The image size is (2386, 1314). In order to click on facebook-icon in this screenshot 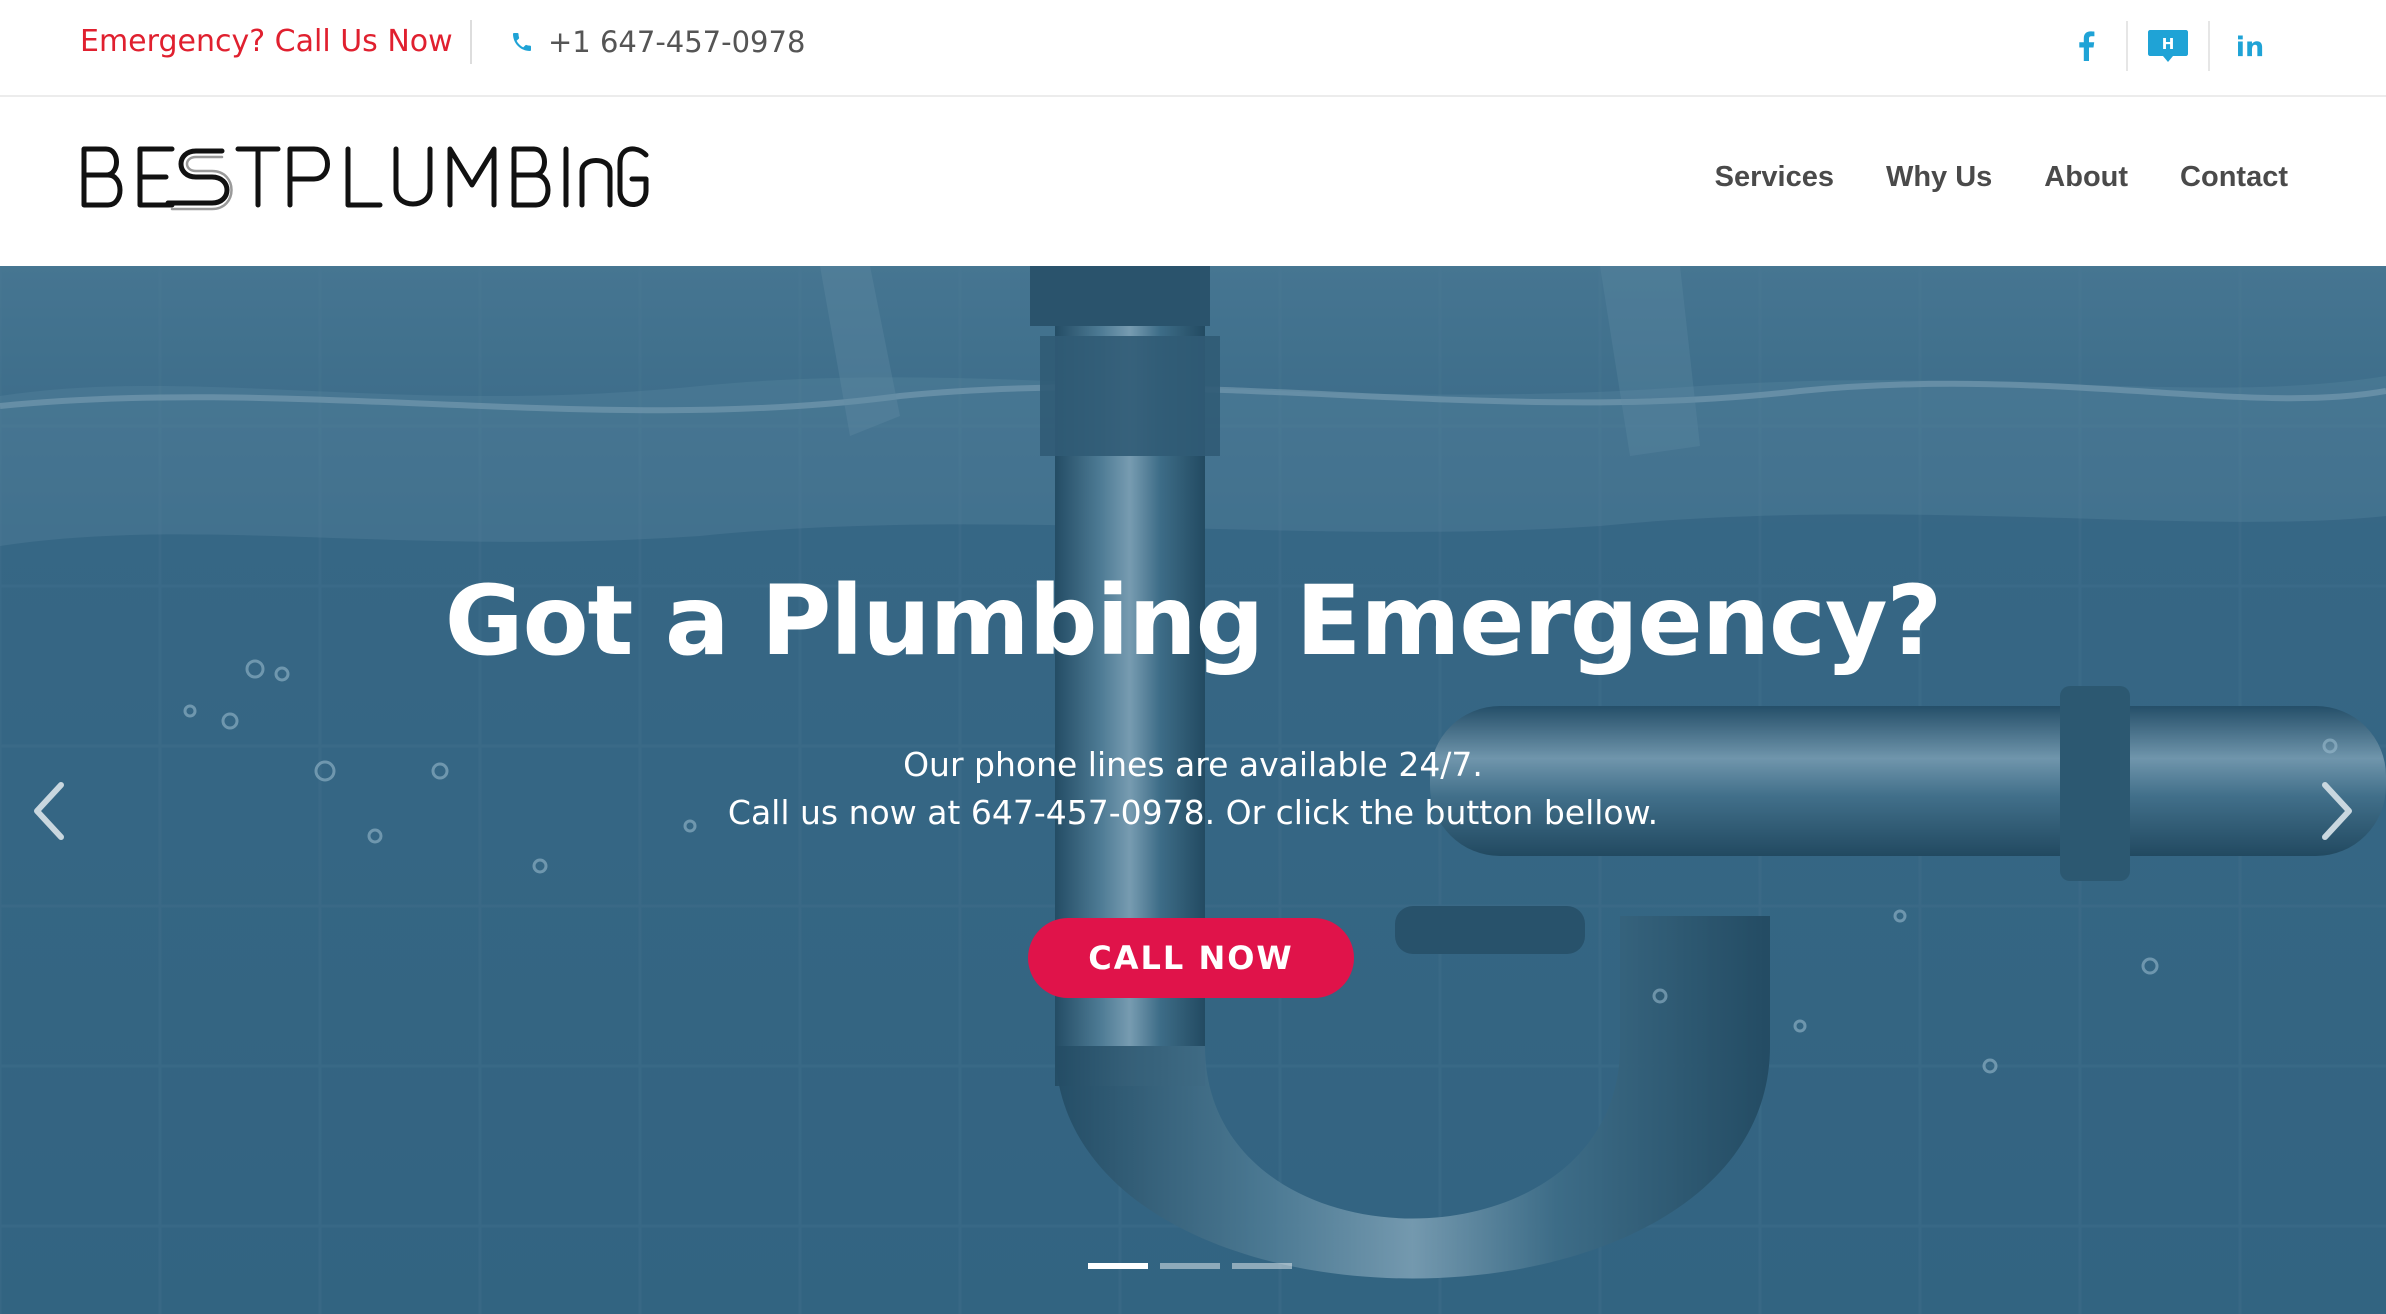, I will do `click(2087, 46)`.